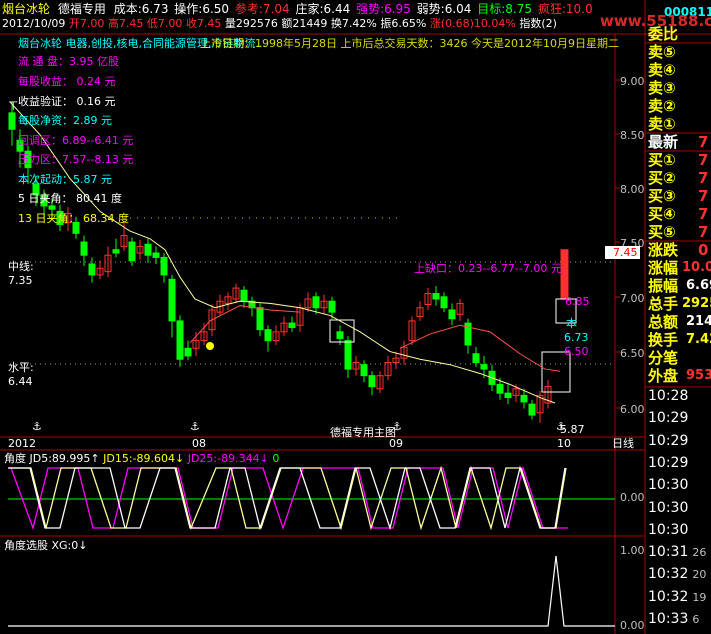 This screenshot has height=634, width=711. I want to click on tick-volume: 6, so click(696, 619).